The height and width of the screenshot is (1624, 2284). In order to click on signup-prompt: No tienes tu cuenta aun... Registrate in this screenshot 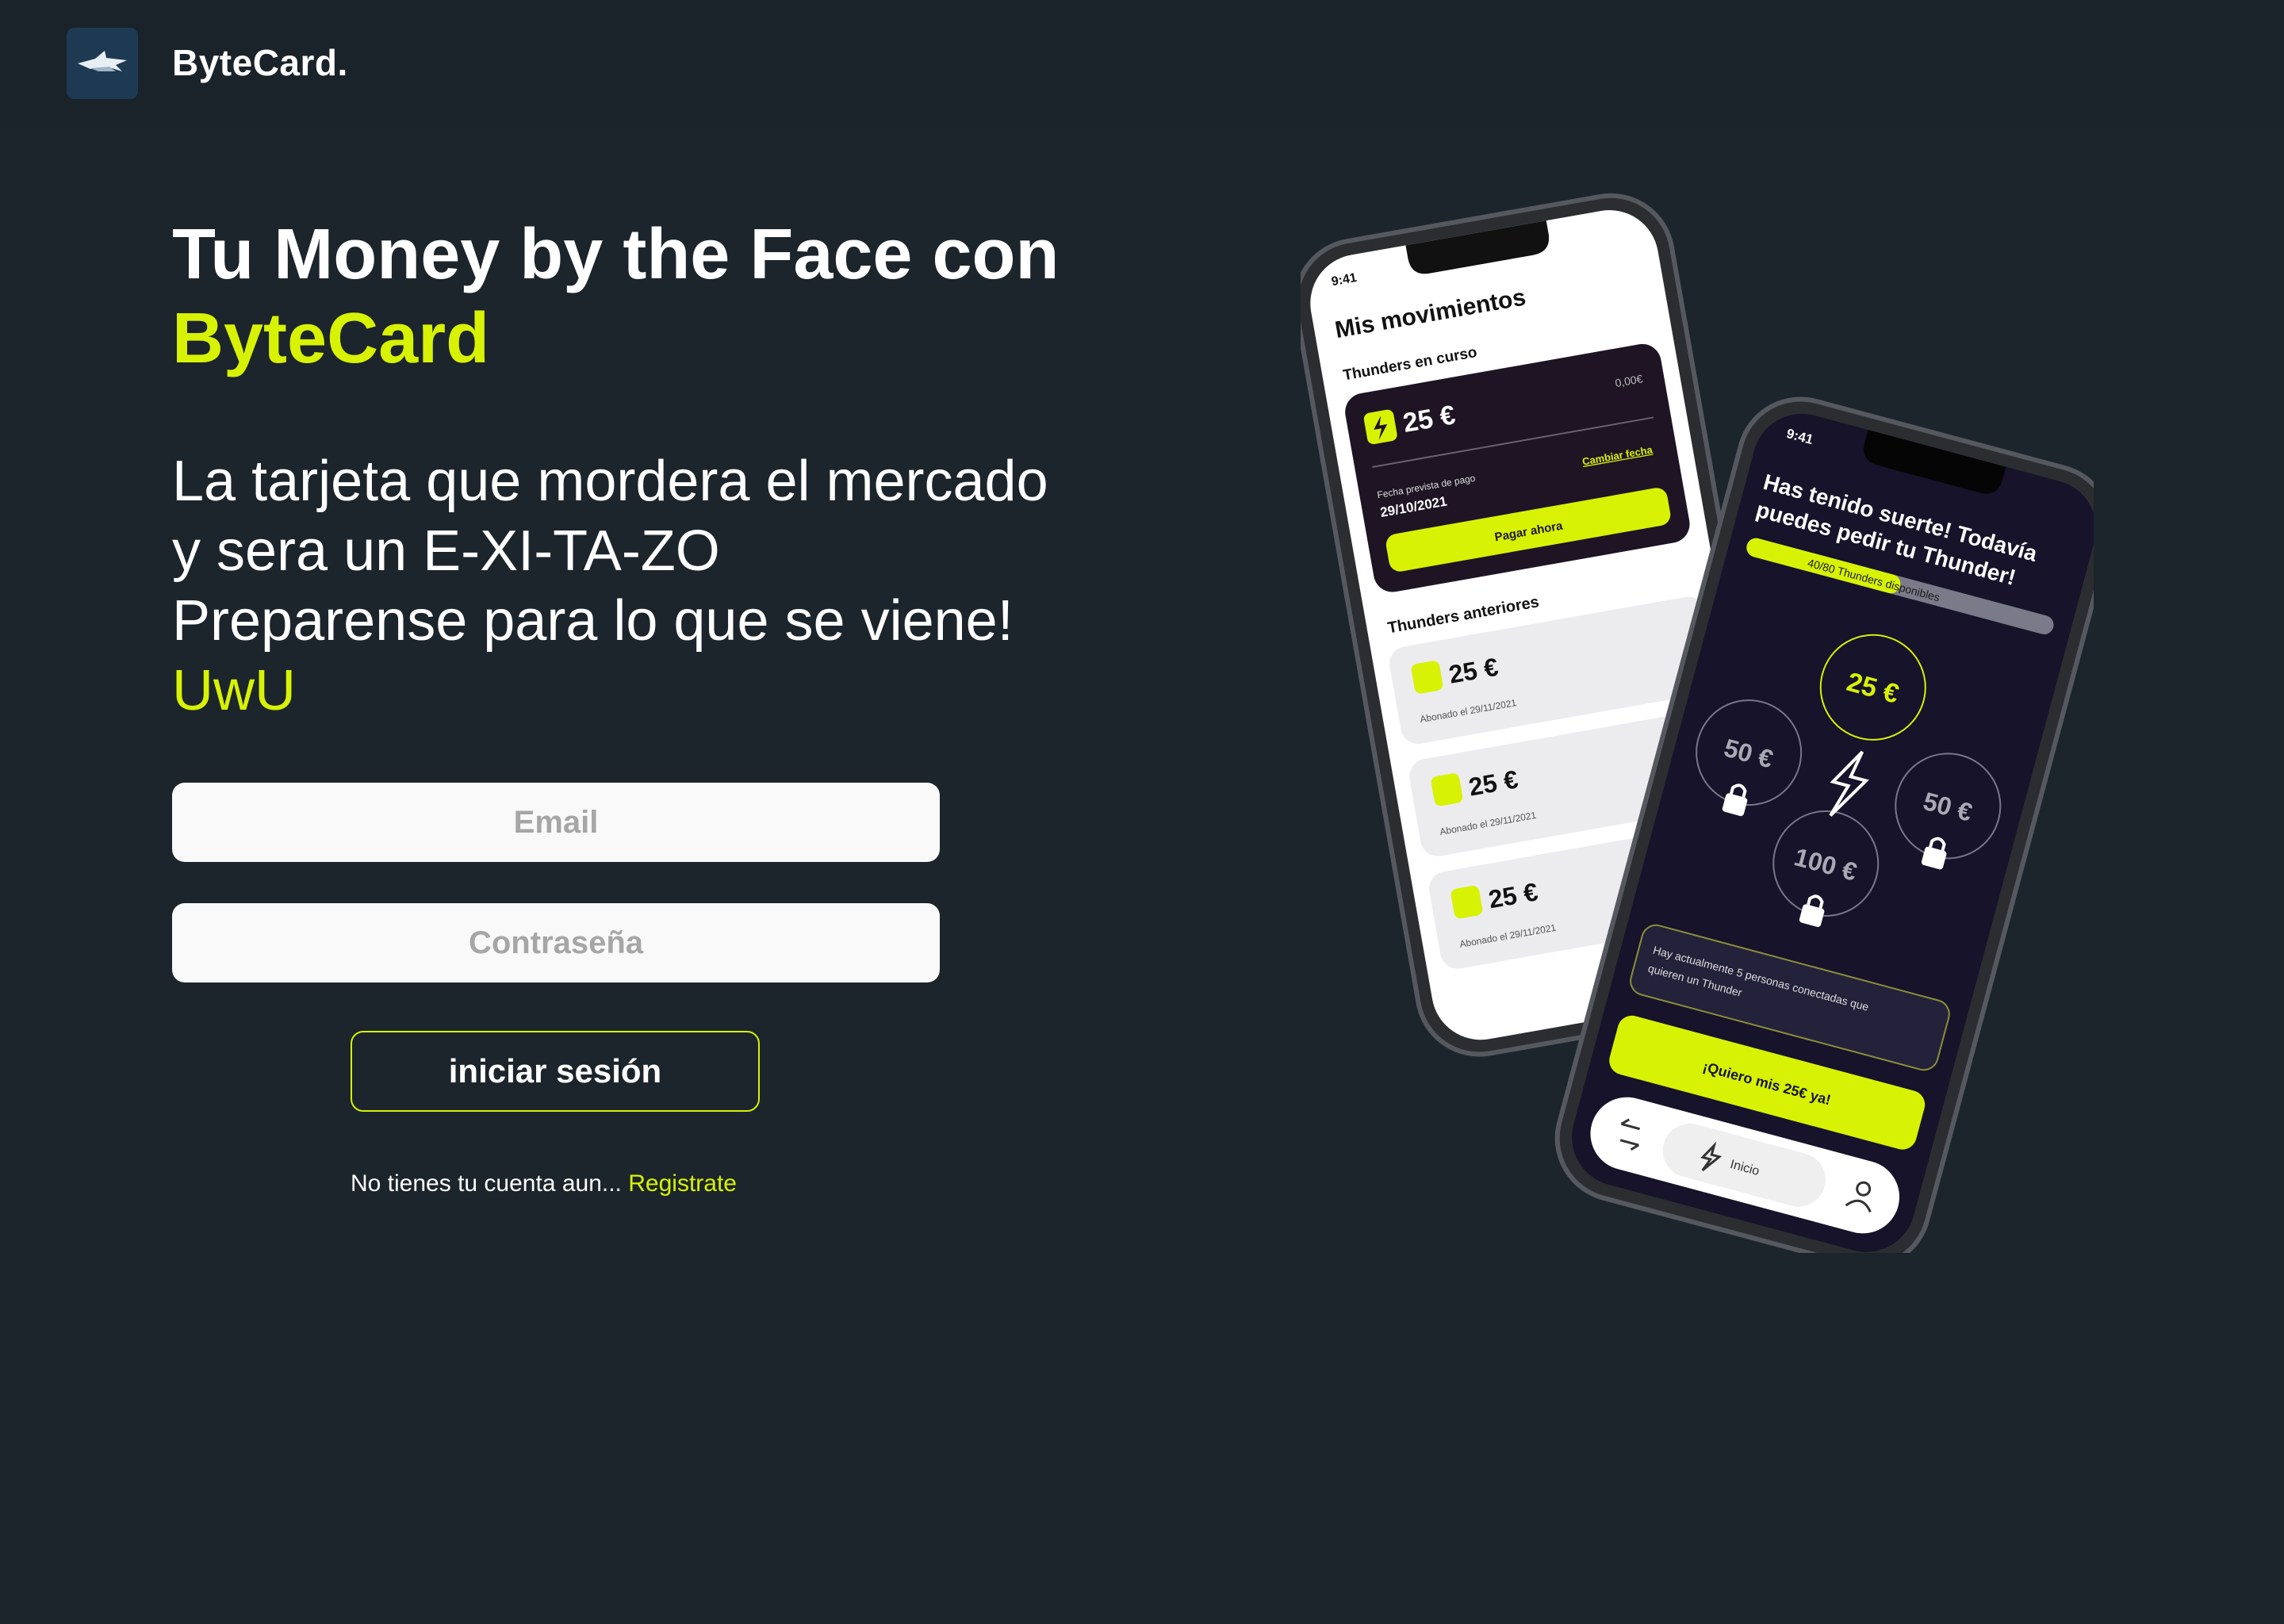, I will do `click(544, 1183)`.